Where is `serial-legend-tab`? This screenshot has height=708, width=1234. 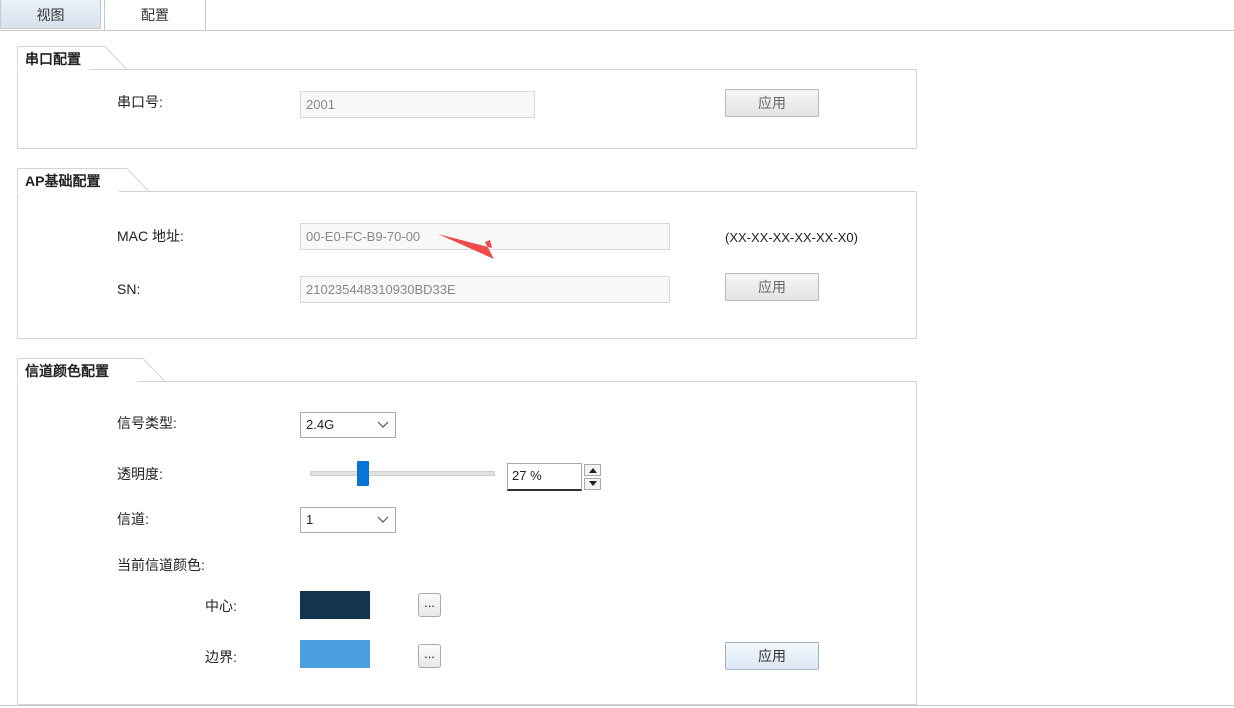
serial-legend-tab is located at coordinates (72, 58).